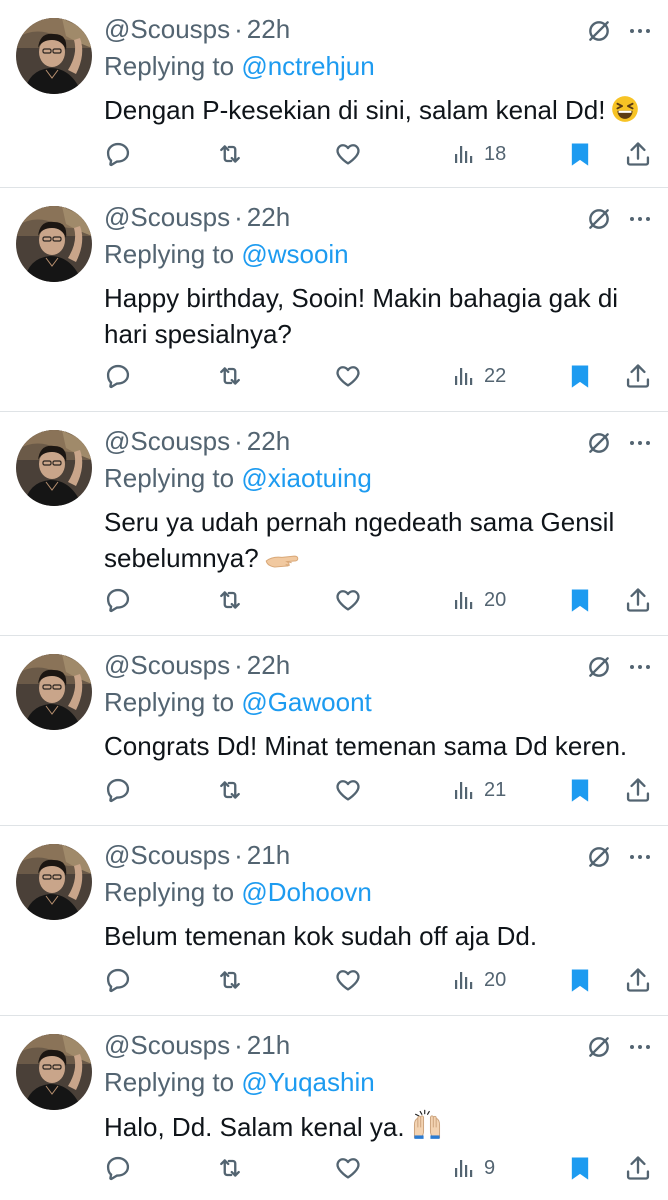  What do you see at coordinates (479, 790) in the screenshot?
I see `views-button: 21` at bounding box center [479, 790].